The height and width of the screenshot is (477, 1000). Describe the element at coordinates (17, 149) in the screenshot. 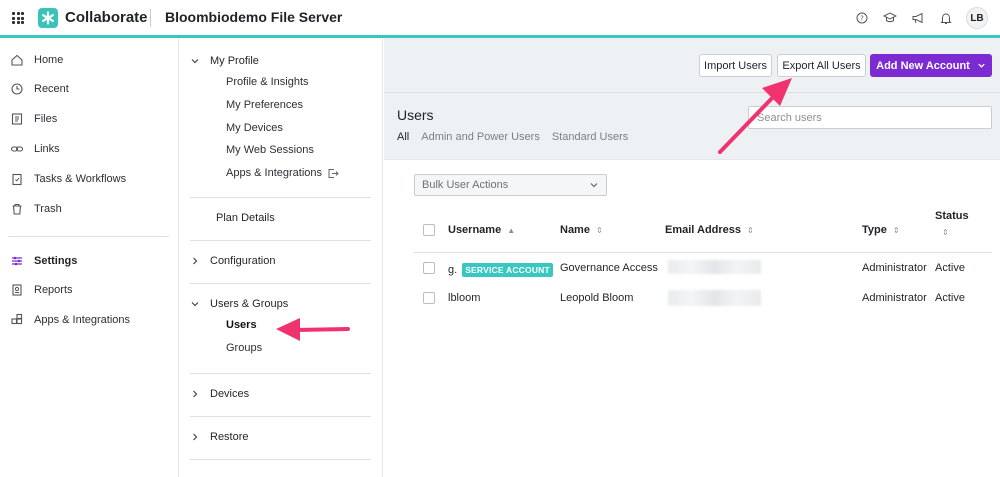

I see `link-icon` at that location.